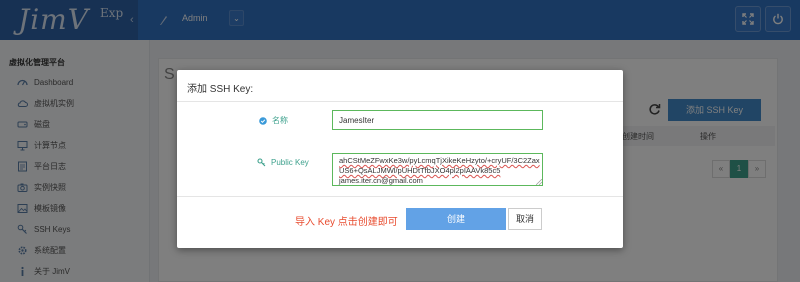  I want to click on public-key-line: james.iter.cn@gmail.com, so click(381, 180).